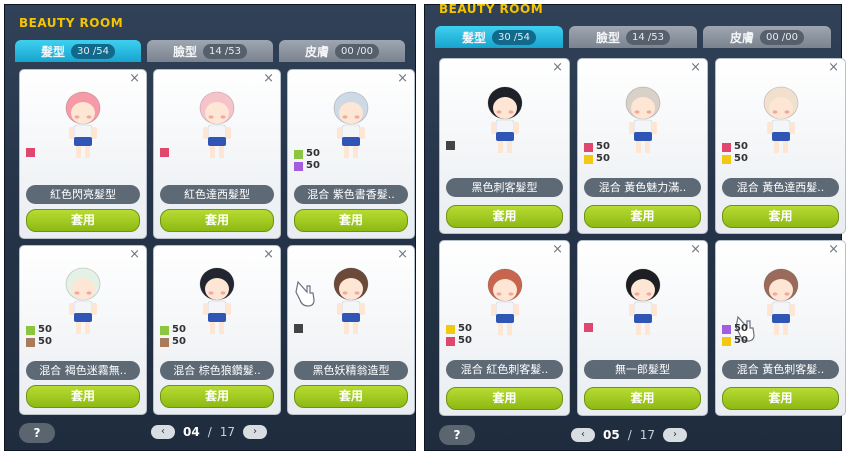 This screenshot has width=846, height=455. I want to click on hairstyle-card: × 紅色達西髮型套用, so click(217, 154).